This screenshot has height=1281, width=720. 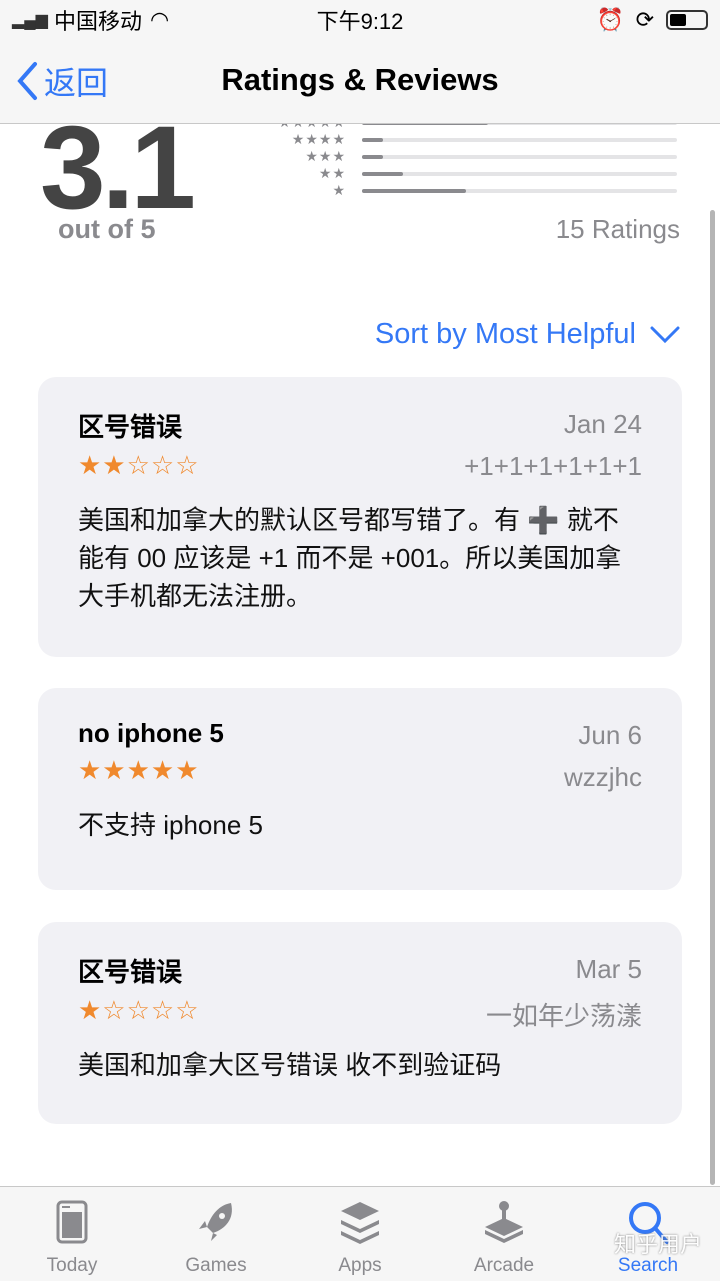 What do you see at coordinates (563, 1016) in the screenshot?
I see `review-author: 一如年少荡漾` at bounding box center [563, 1016].